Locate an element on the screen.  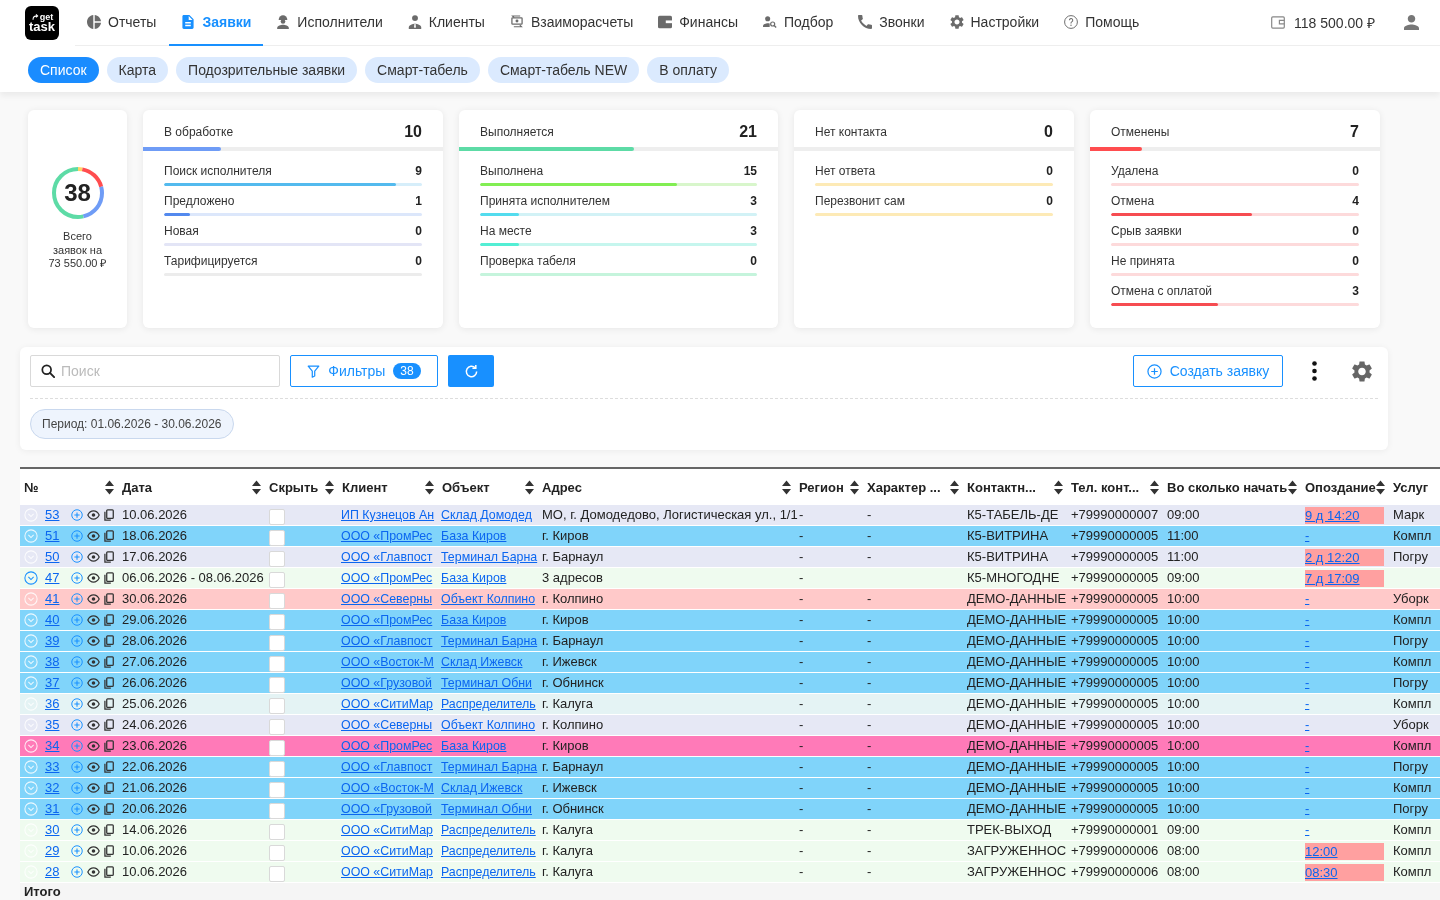
refresh-button is located at coordinates (471, 371).